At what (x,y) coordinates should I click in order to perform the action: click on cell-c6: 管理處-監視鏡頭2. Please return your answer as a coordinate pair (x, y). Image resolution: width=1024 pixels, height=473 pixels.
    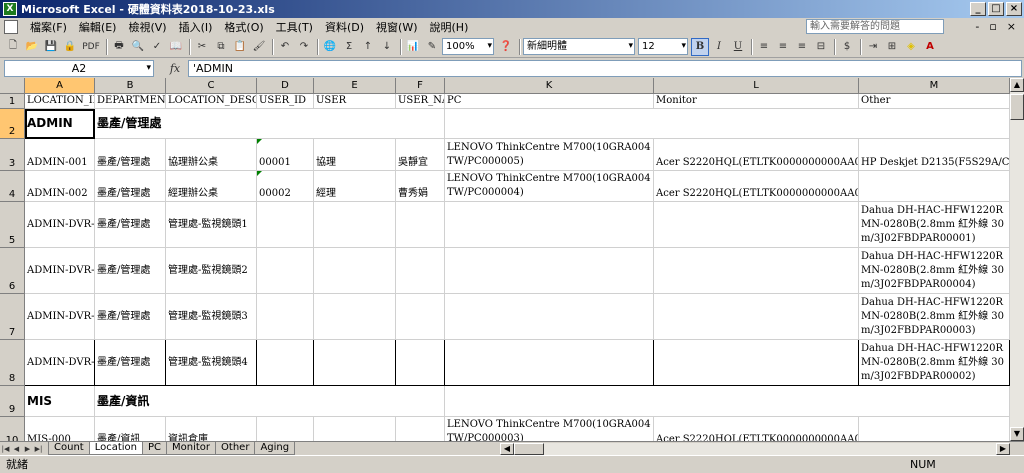
    Looking at the image, I should click on (211, 271).